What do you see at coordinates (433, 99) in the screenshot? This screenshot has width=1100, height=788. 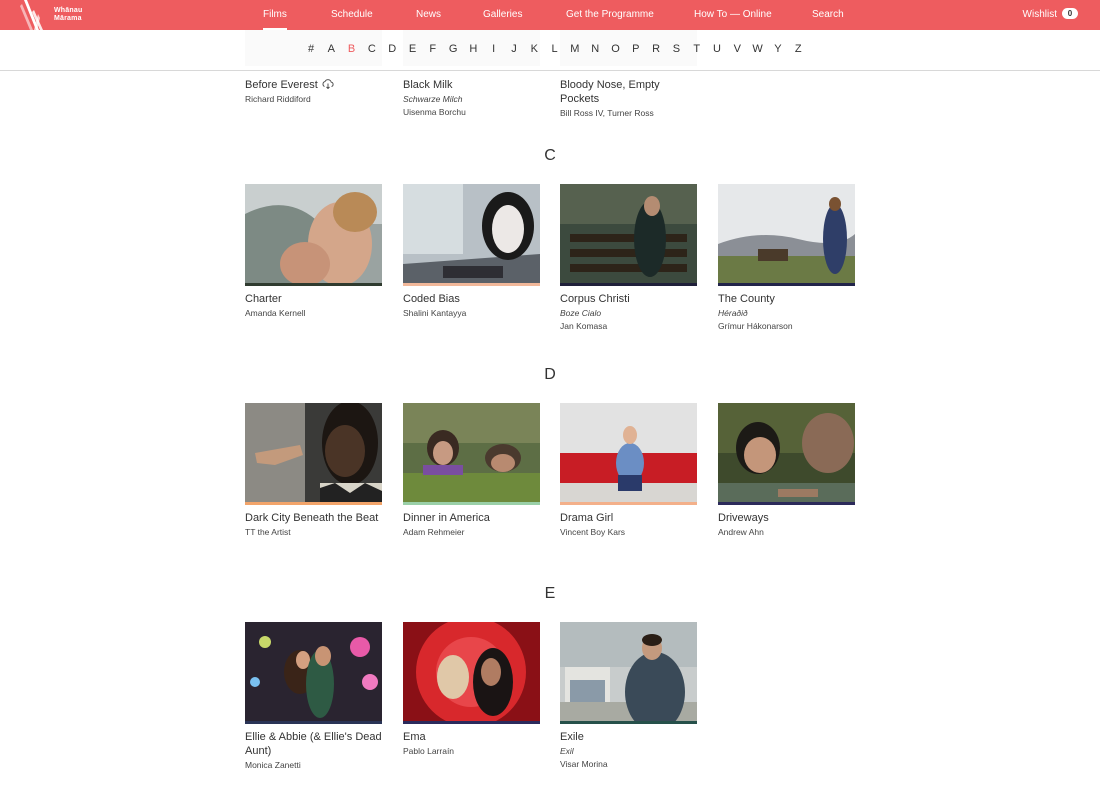 I see `film-alt-title: Schwarze Milch` at bounding box center [433, 99].